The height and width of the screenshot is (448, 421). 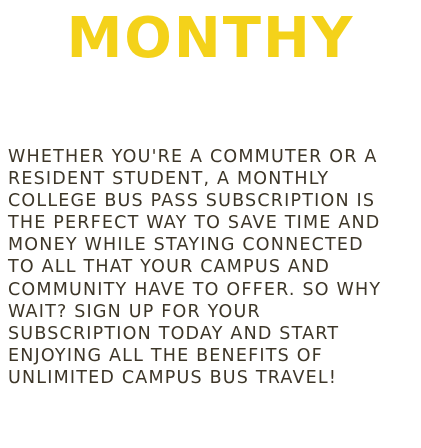 What do you see at coordinates (195, 289) in the screenshot?
I see `description-line: COMMUNITY HAVE TO OFFER. SO WHY` at bounding box center [195, 289].